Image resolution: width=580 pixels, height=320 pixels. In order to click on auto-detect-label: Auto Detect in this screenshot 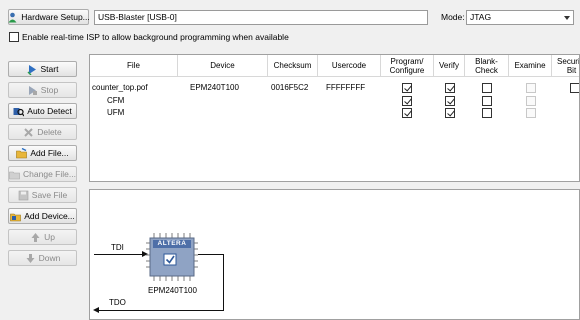, I will do `click(49, 111)`.